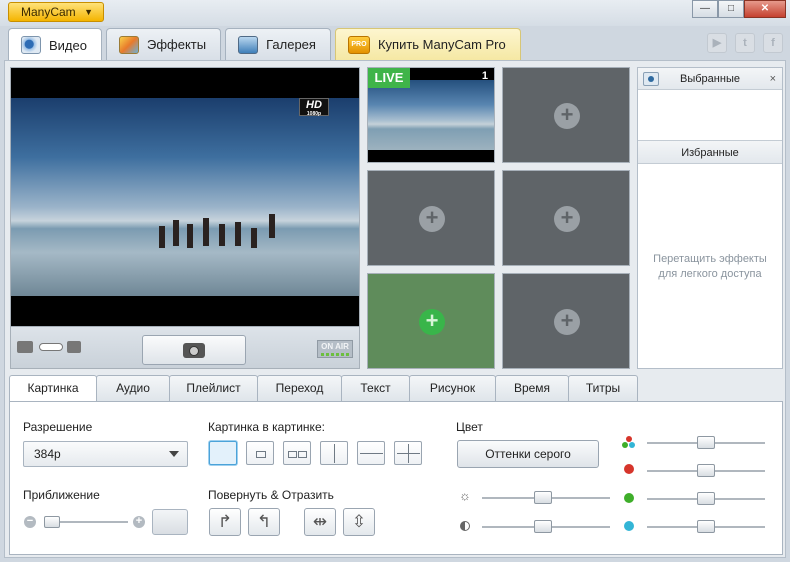 The width and height of the screenshot is (790, 562). What do you see at coordinates (30, 522) in the screenshot?
I see `zoom-out-icon: −` at bounding box center [30, 522].